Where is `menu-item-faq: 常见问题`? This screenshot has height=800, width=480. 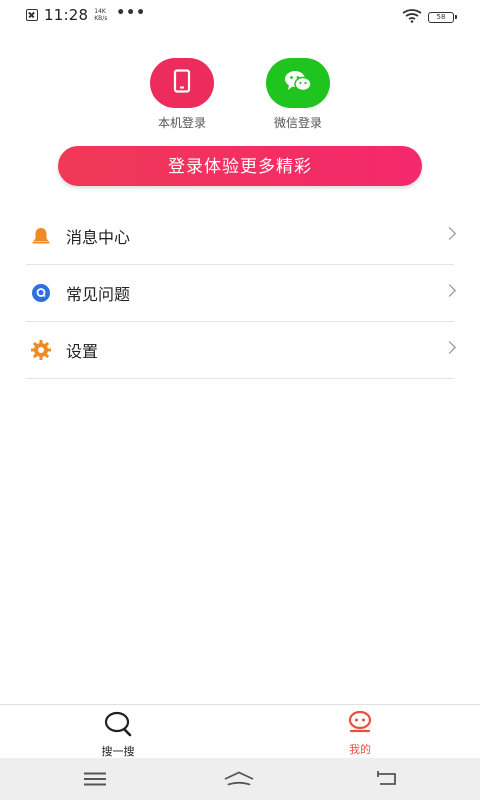
menu-item-faq: 常见问题 is located at coordinates (241, 293).